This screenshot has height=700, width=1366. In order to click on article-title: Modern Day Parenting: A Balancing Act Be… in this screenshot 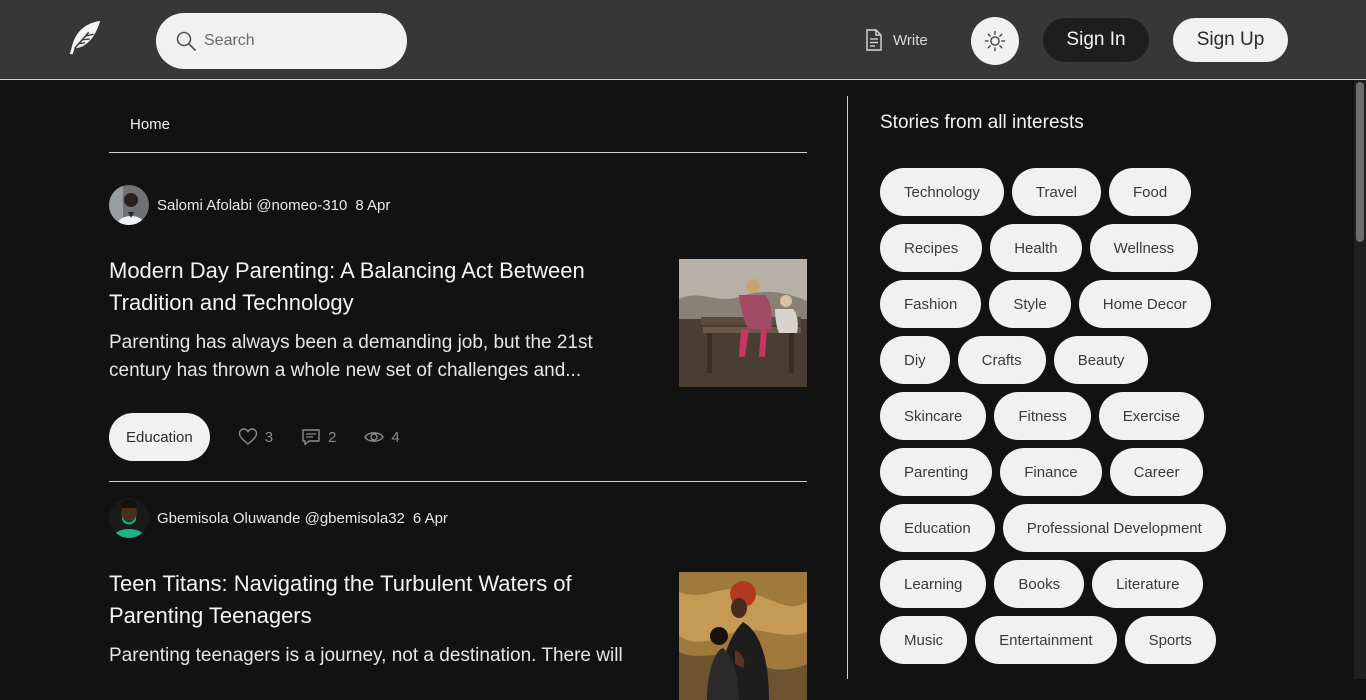, I will do `click(379, 287)`.